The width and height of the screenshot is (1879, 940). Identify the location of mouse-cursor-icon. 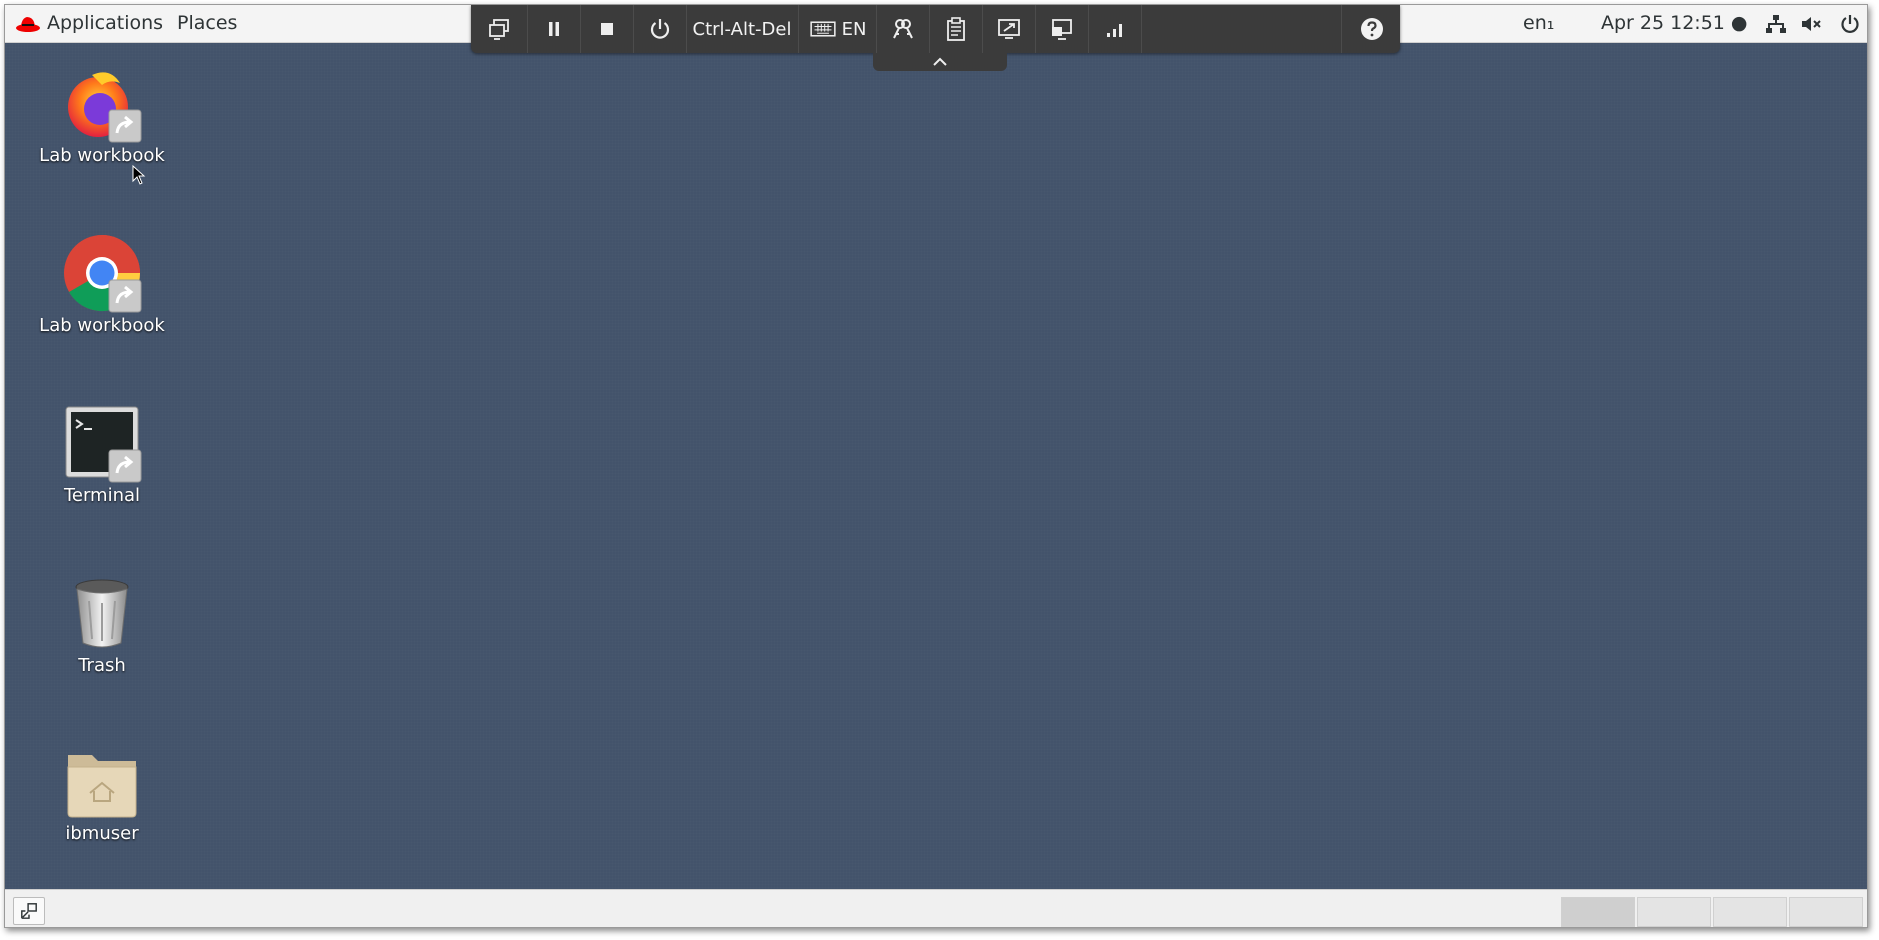
(139, 175).